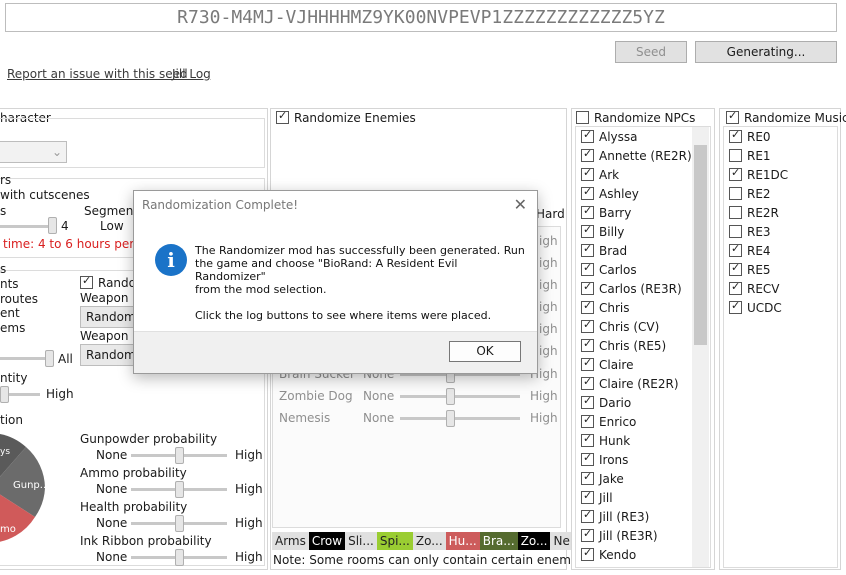  What do you see at coordinates (597, 497) in the screenshot?
I see `npc-list-item: Jill` at bounding box center [597, 497].